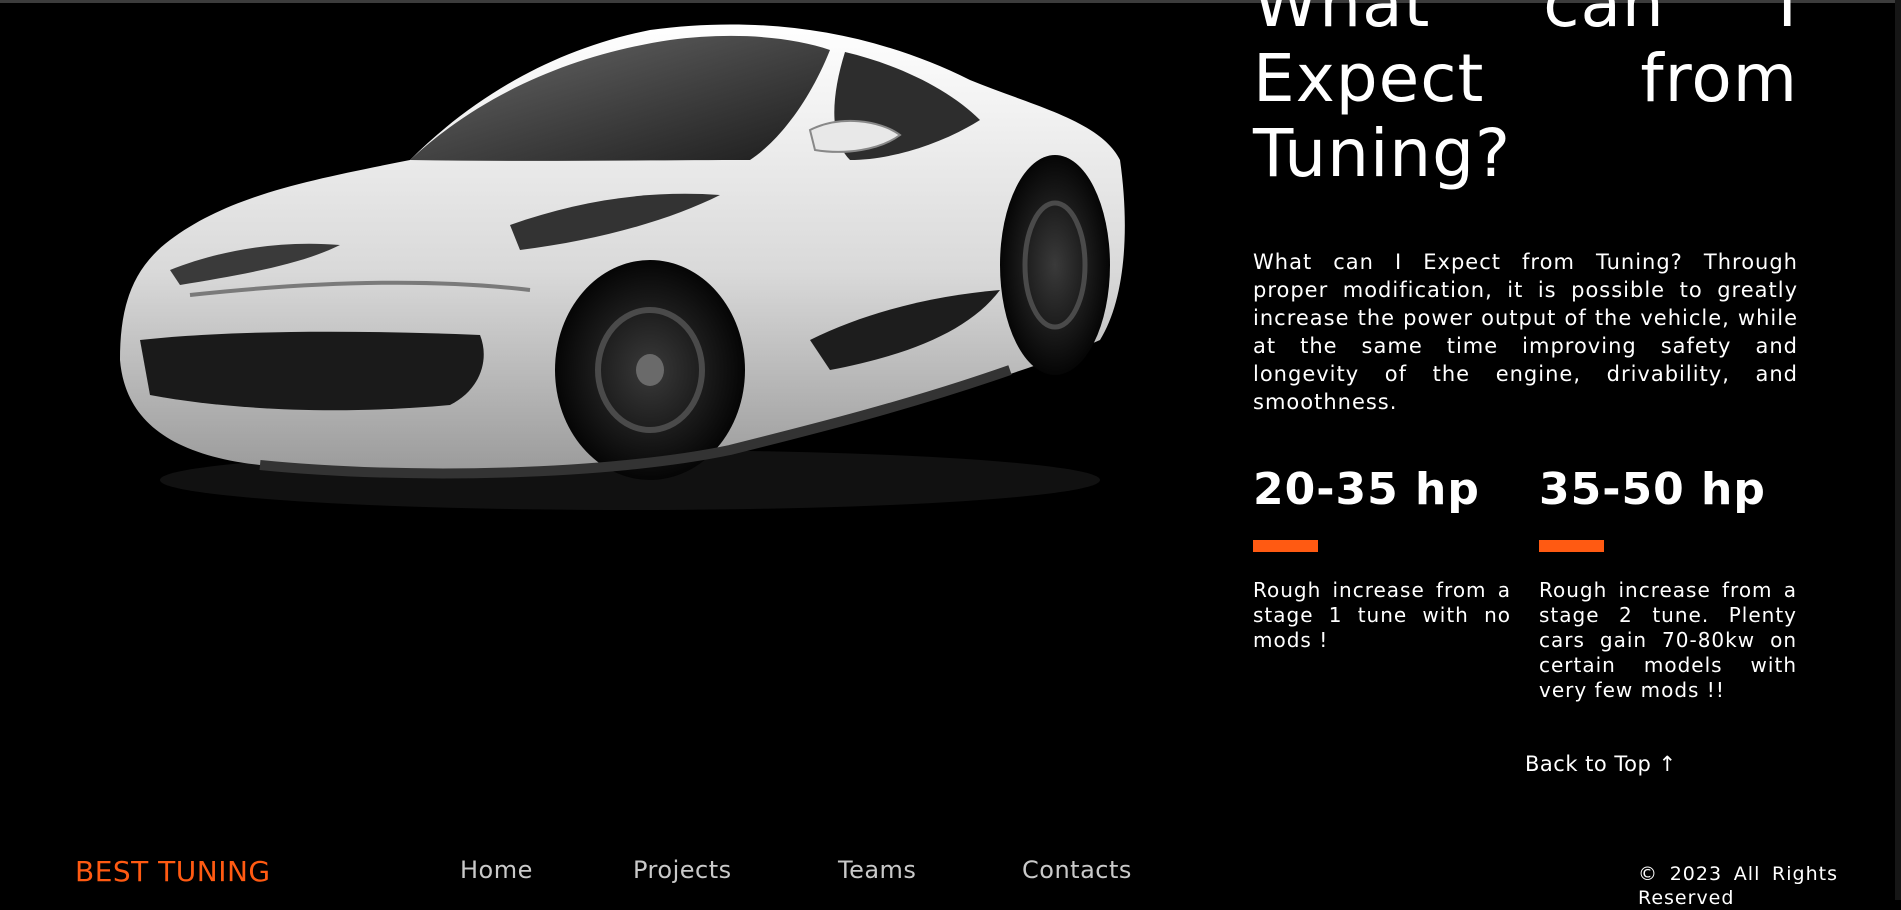 The image size is (1901, 910). What do you see at coordinates (496, 870) in the screenshot?
I see `nav-home: Home` at bounding box center [496, 870].